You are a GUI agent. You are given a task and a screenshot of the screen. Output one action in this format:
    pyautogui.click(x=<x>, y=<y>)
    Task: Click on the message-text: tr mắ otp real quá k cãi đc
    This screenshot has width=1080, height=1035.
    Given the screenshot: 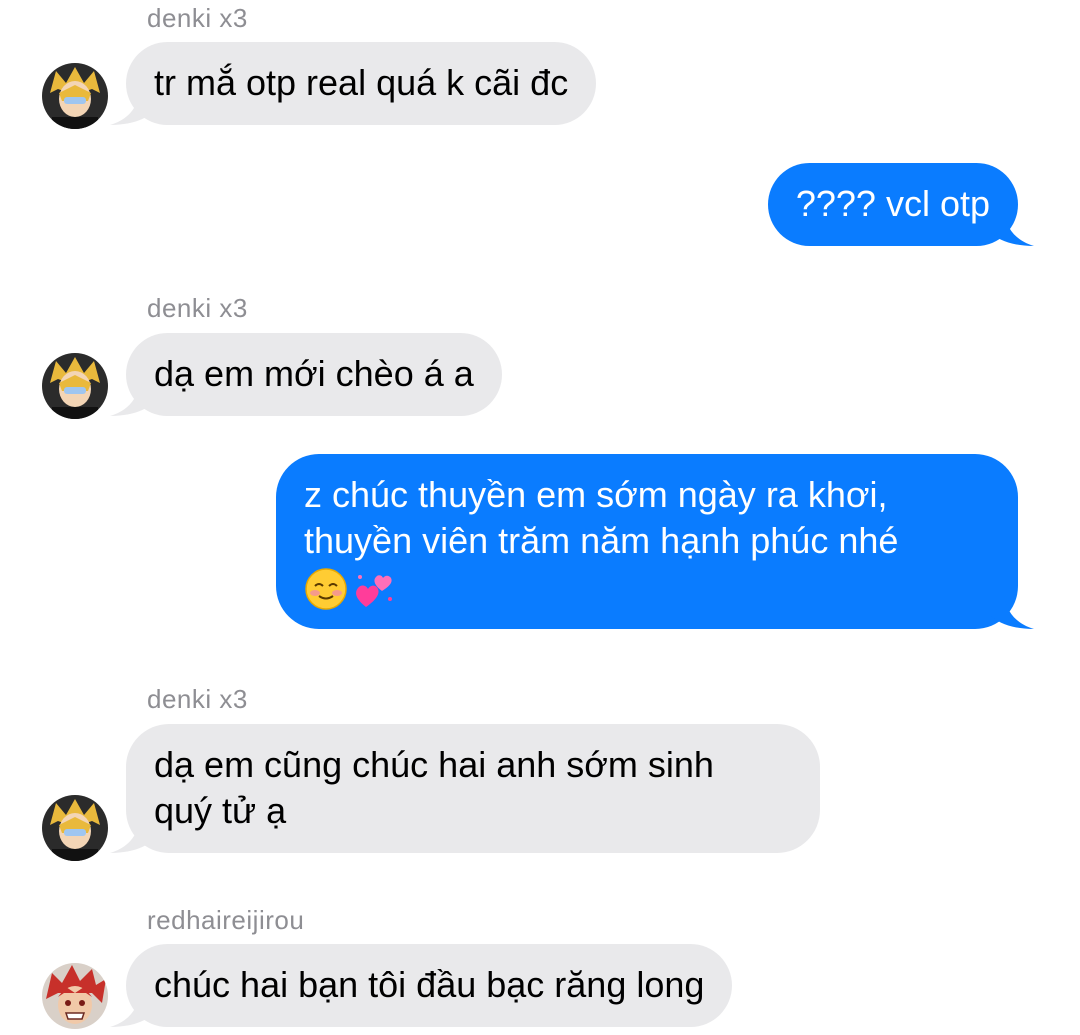 What is the action you would take?
    pyautogui.click(x=361, y=82)
    